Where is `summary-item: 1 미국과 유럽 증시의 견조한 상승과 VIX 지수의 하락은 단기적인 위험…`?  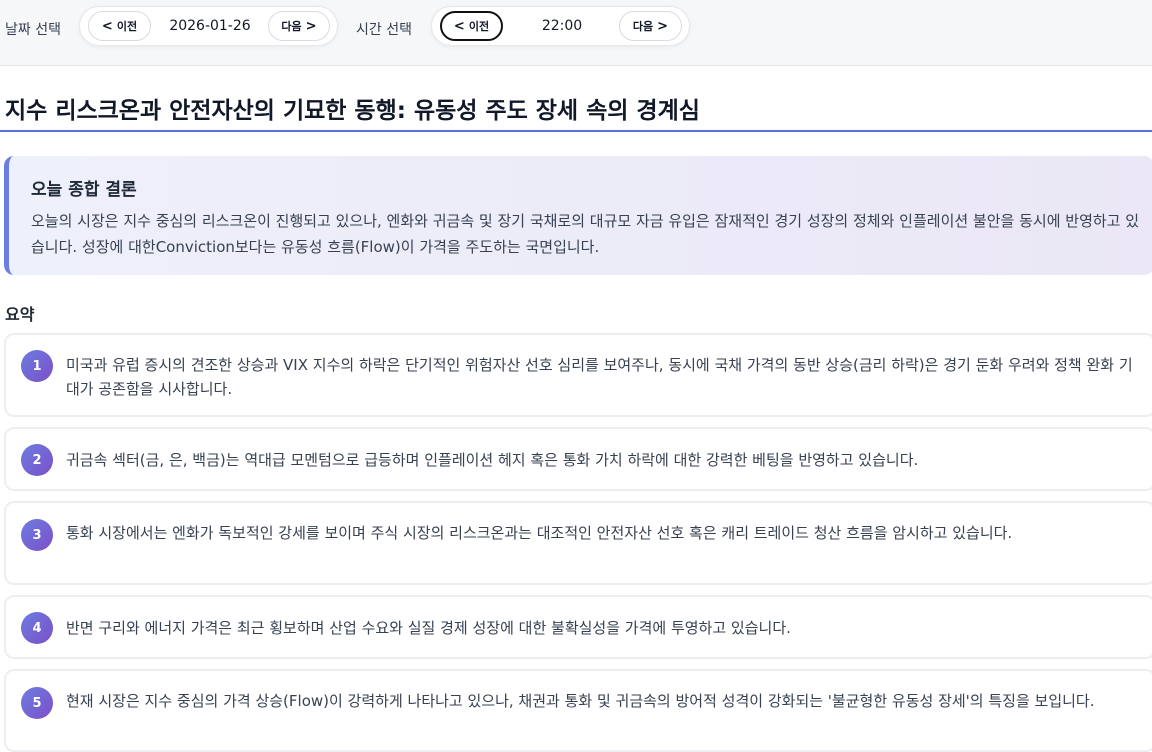
summary-item: 1 미국과 유럽 증시의 견조한 상승과 VIX 지수의 하락은 단기적인 위험… is located at coordinates (578, 375).